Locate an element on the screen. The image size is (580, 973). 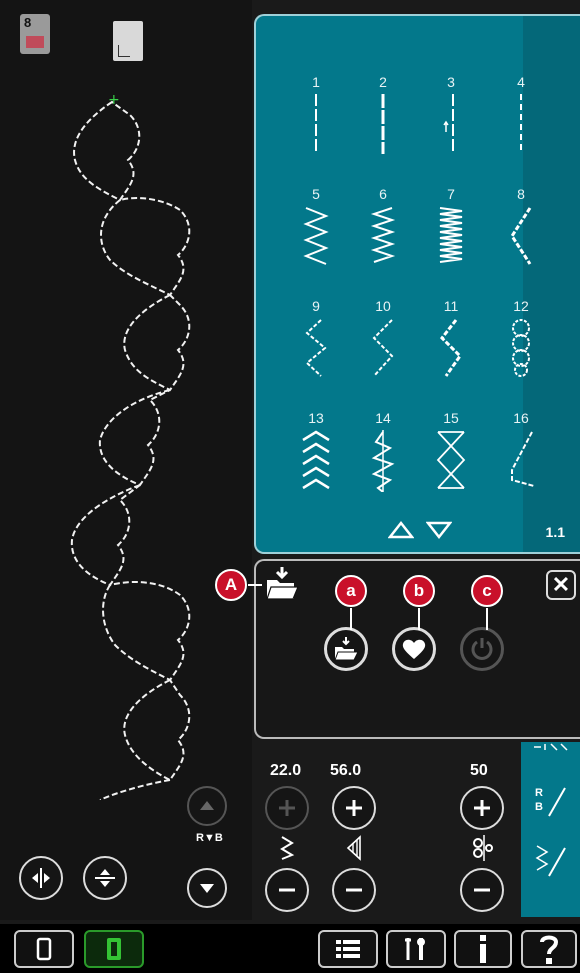
stitch-9: 9 is located at coordinates (316, 348).